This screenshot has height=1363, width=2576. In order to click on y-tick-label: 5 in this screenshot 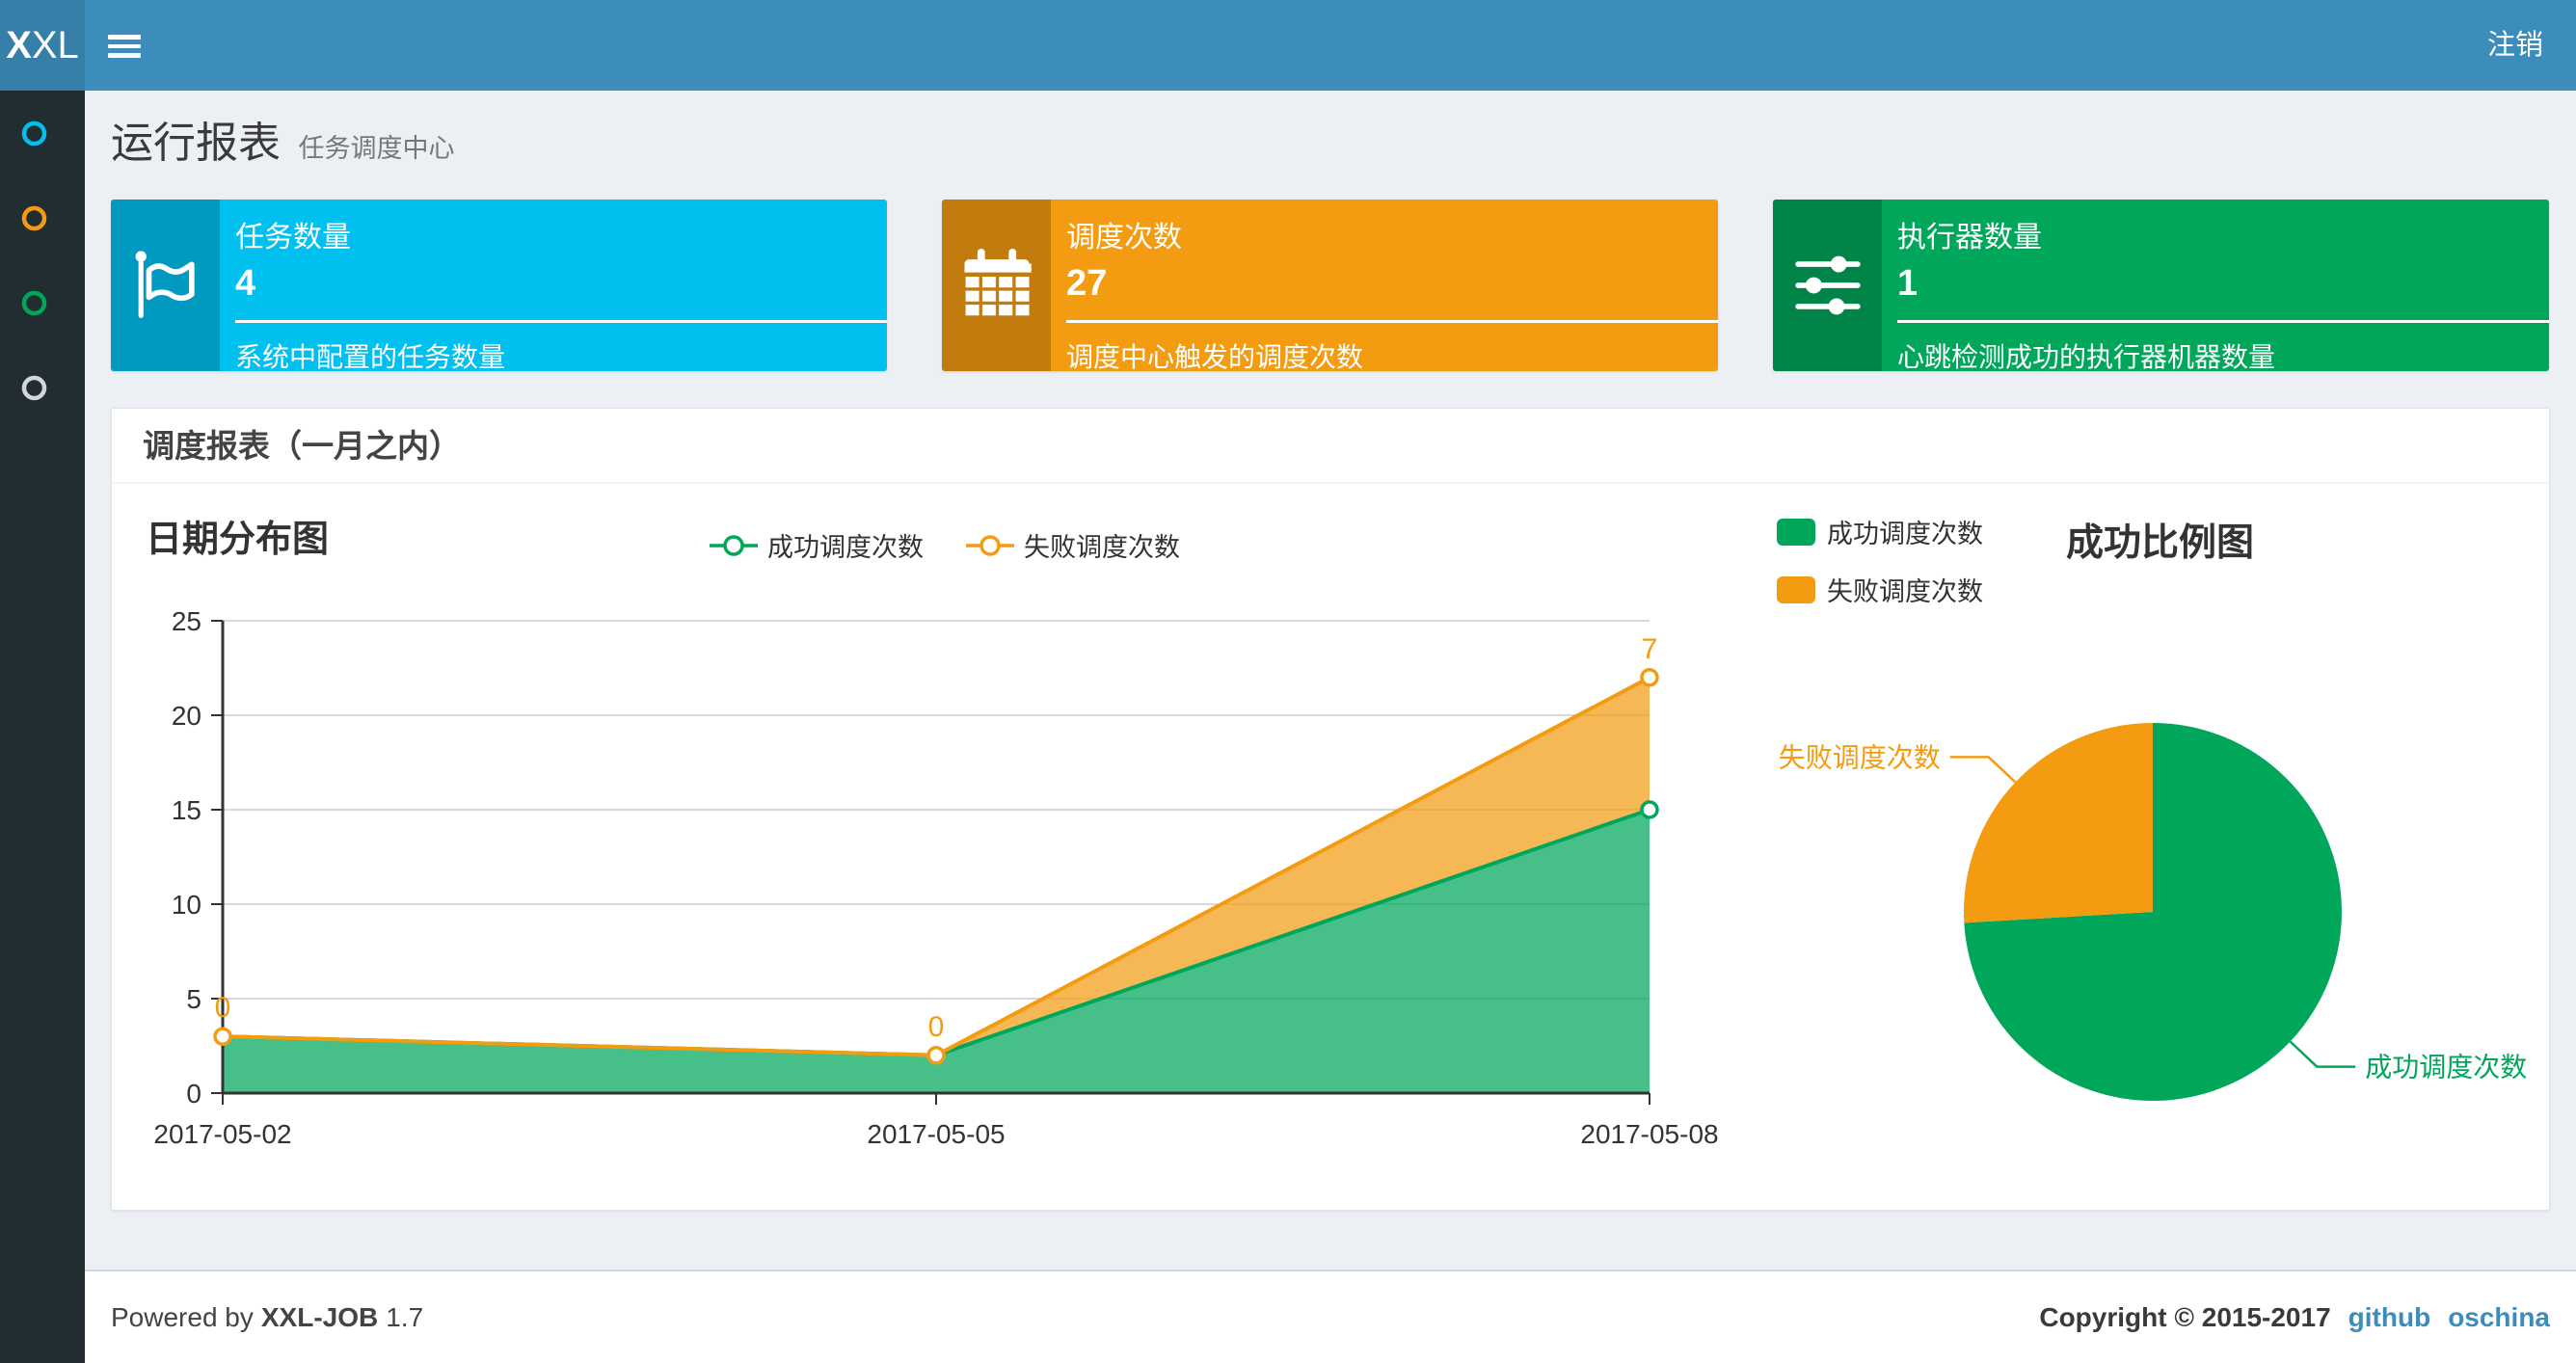, I will do `click(193, 999)`.